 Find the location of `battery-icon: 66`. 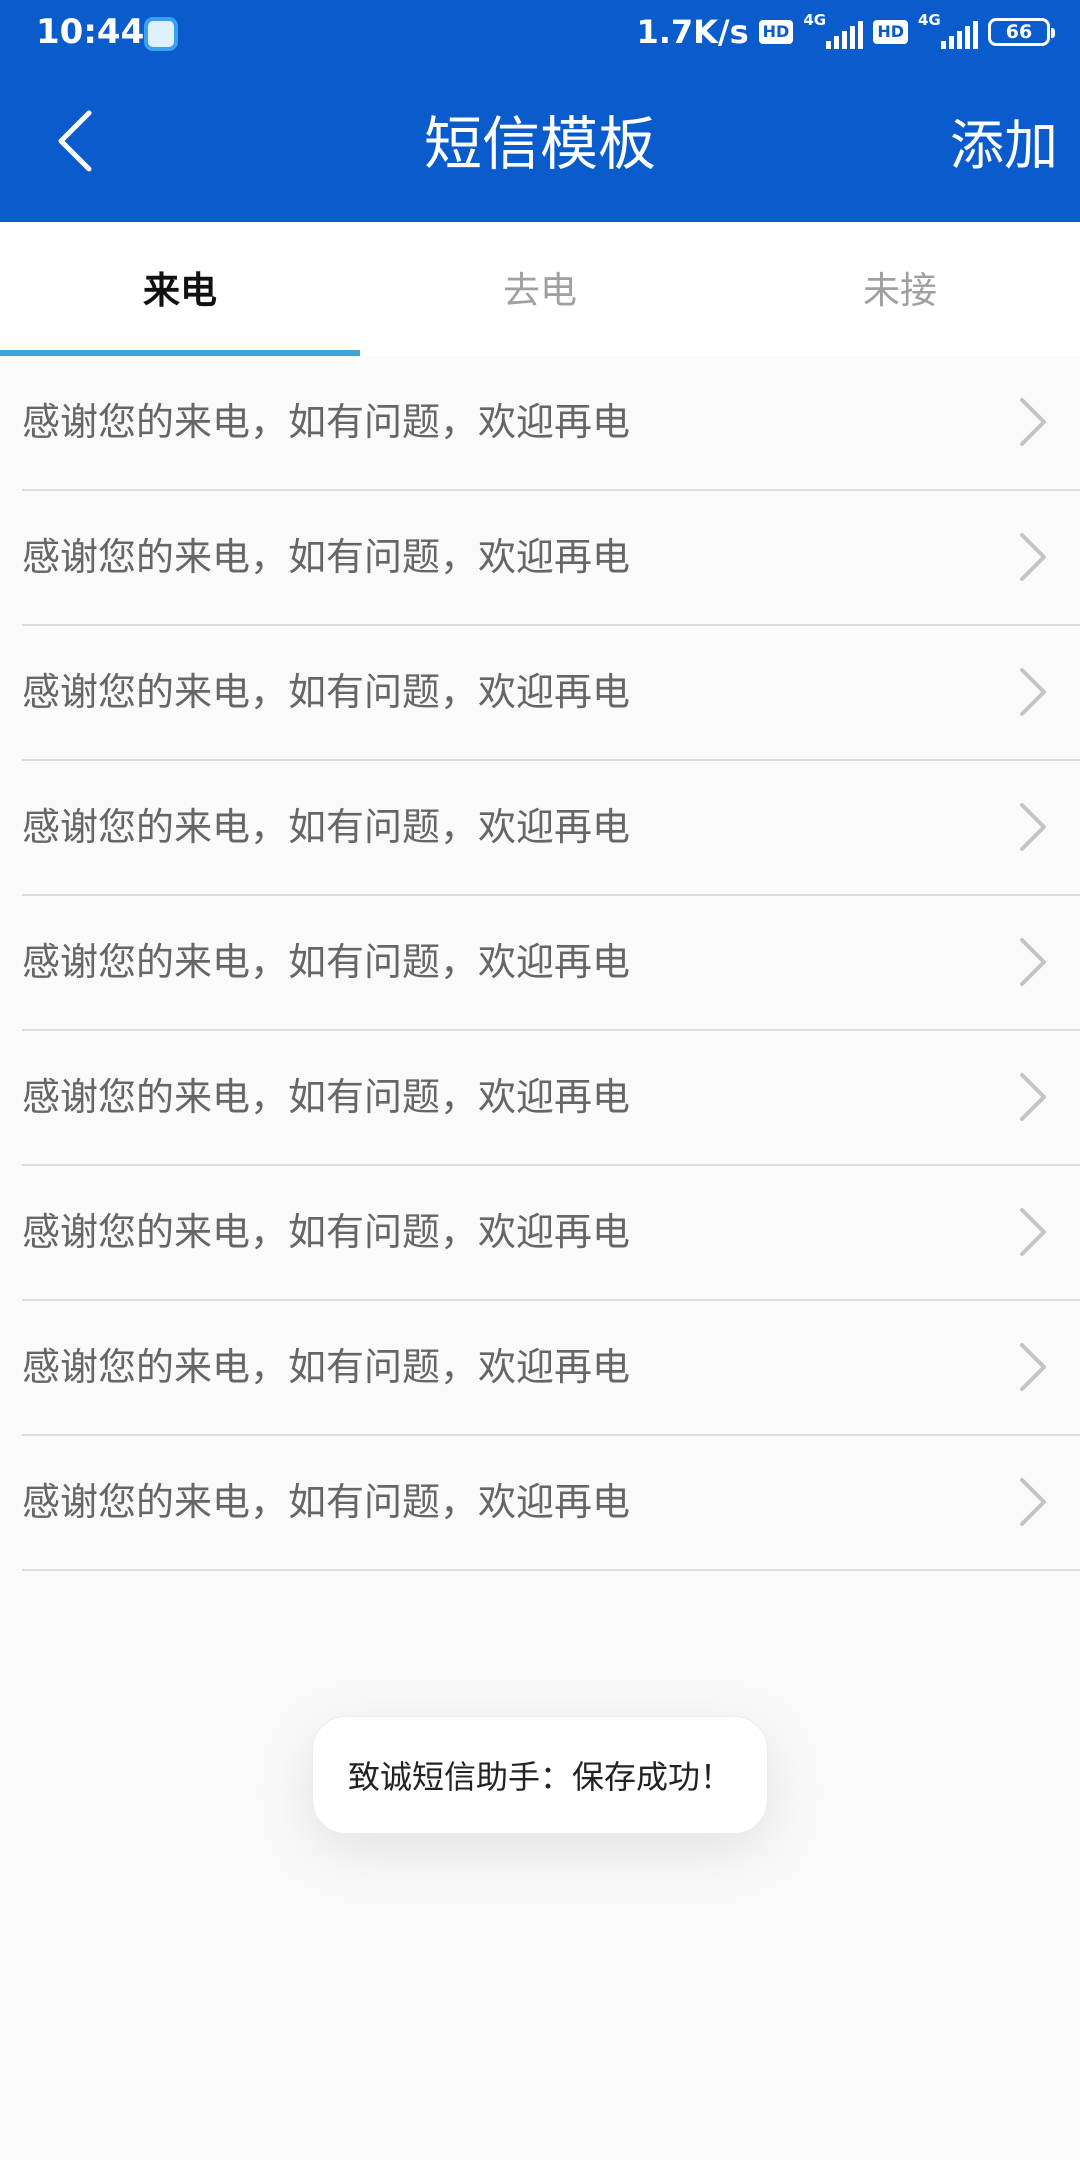

battery-icon: 66 is located at coordinates (1021, 32).